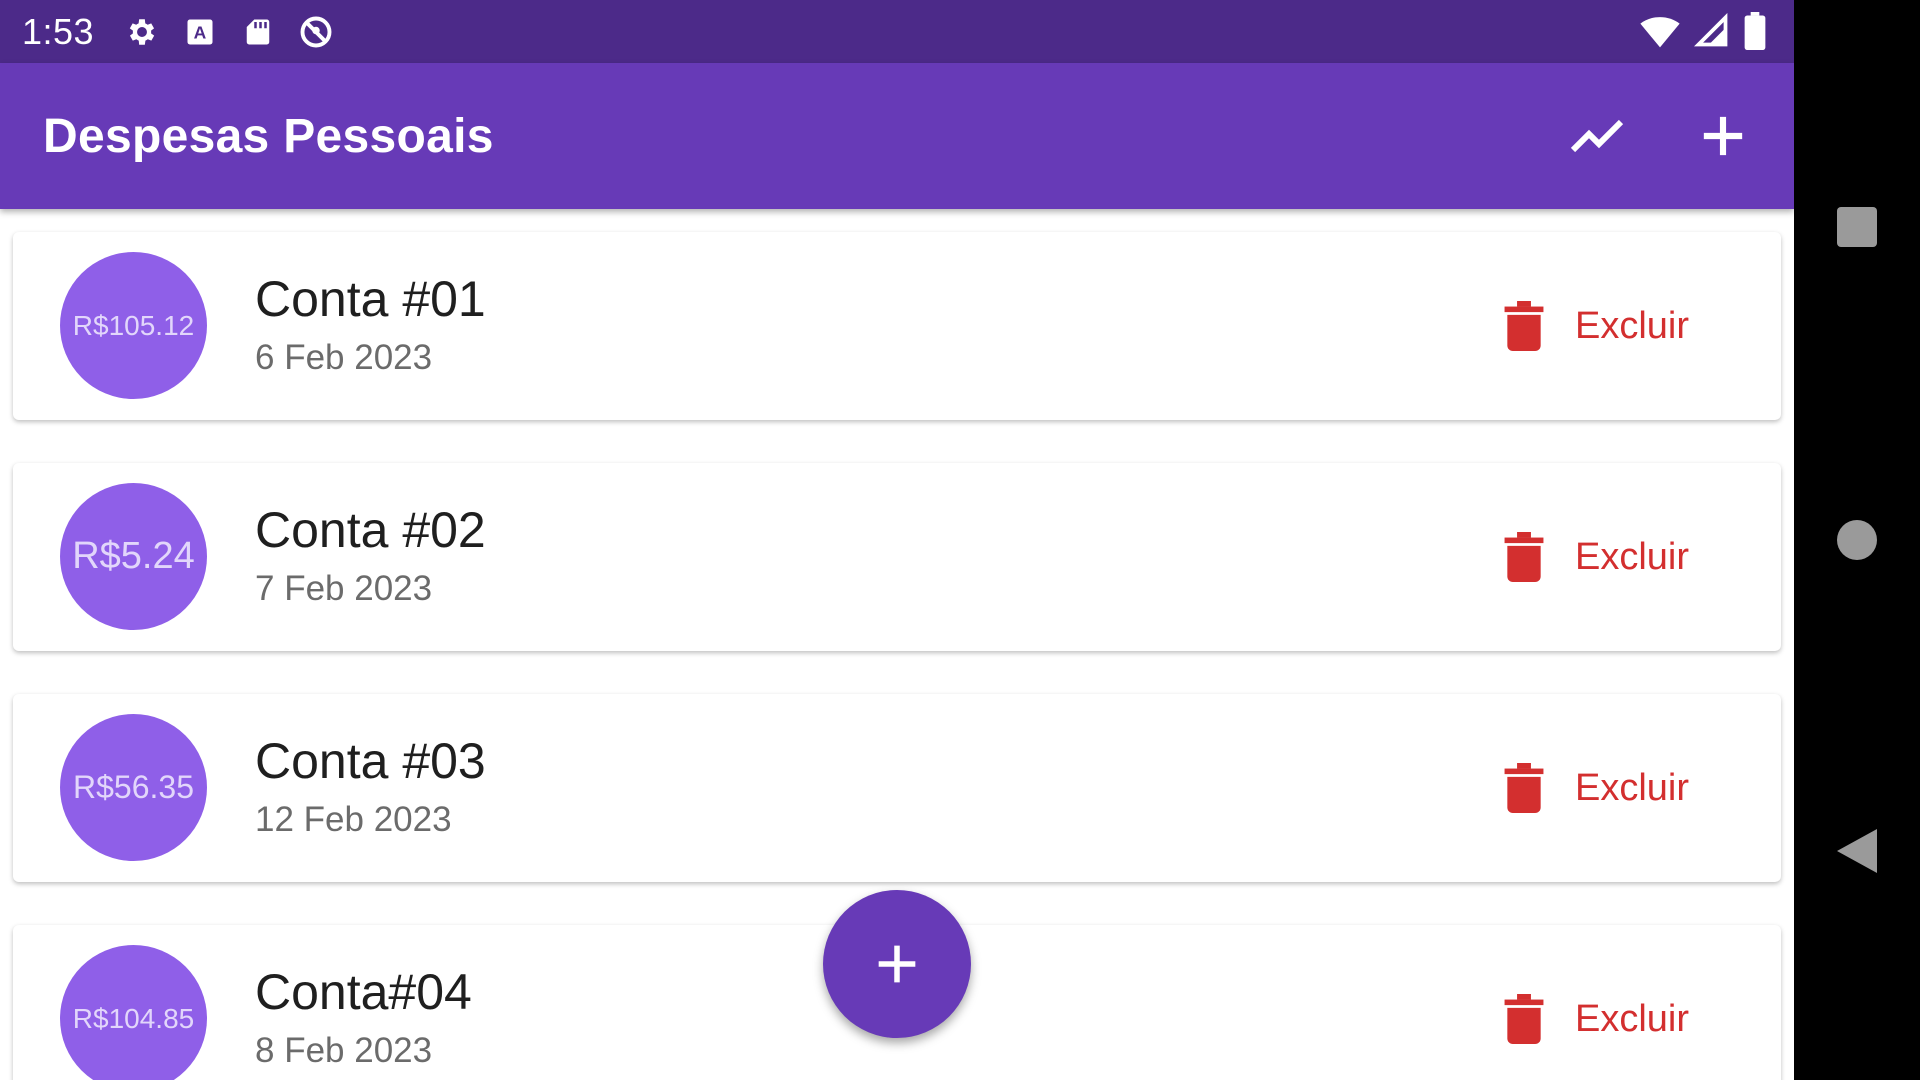 This screenshot has width=1920, height=1080. I want to click on status-time: 1:53, so click(58, 31).